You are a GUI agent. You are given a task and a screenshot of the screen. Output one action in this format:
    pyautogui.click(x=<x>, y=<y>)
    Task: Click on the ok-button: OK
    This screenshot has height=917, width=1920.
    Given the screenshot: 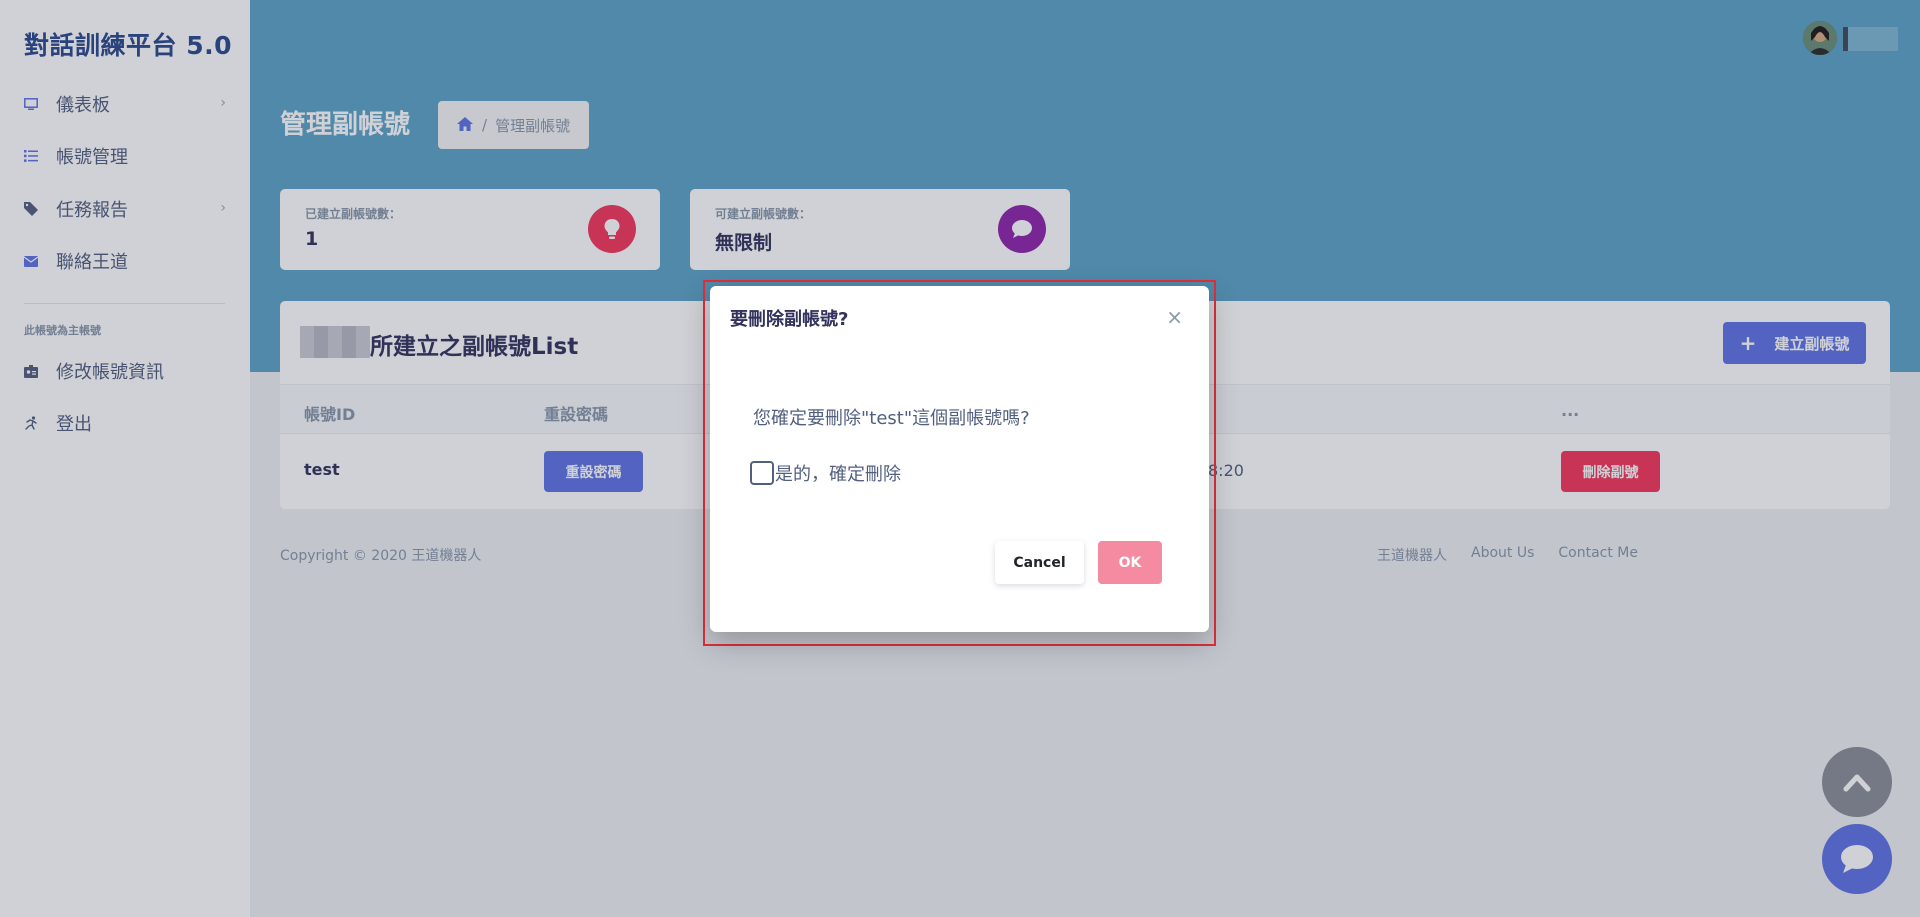 What is the action you would take?
    pyautogui.click(x=1130, y=562)
    